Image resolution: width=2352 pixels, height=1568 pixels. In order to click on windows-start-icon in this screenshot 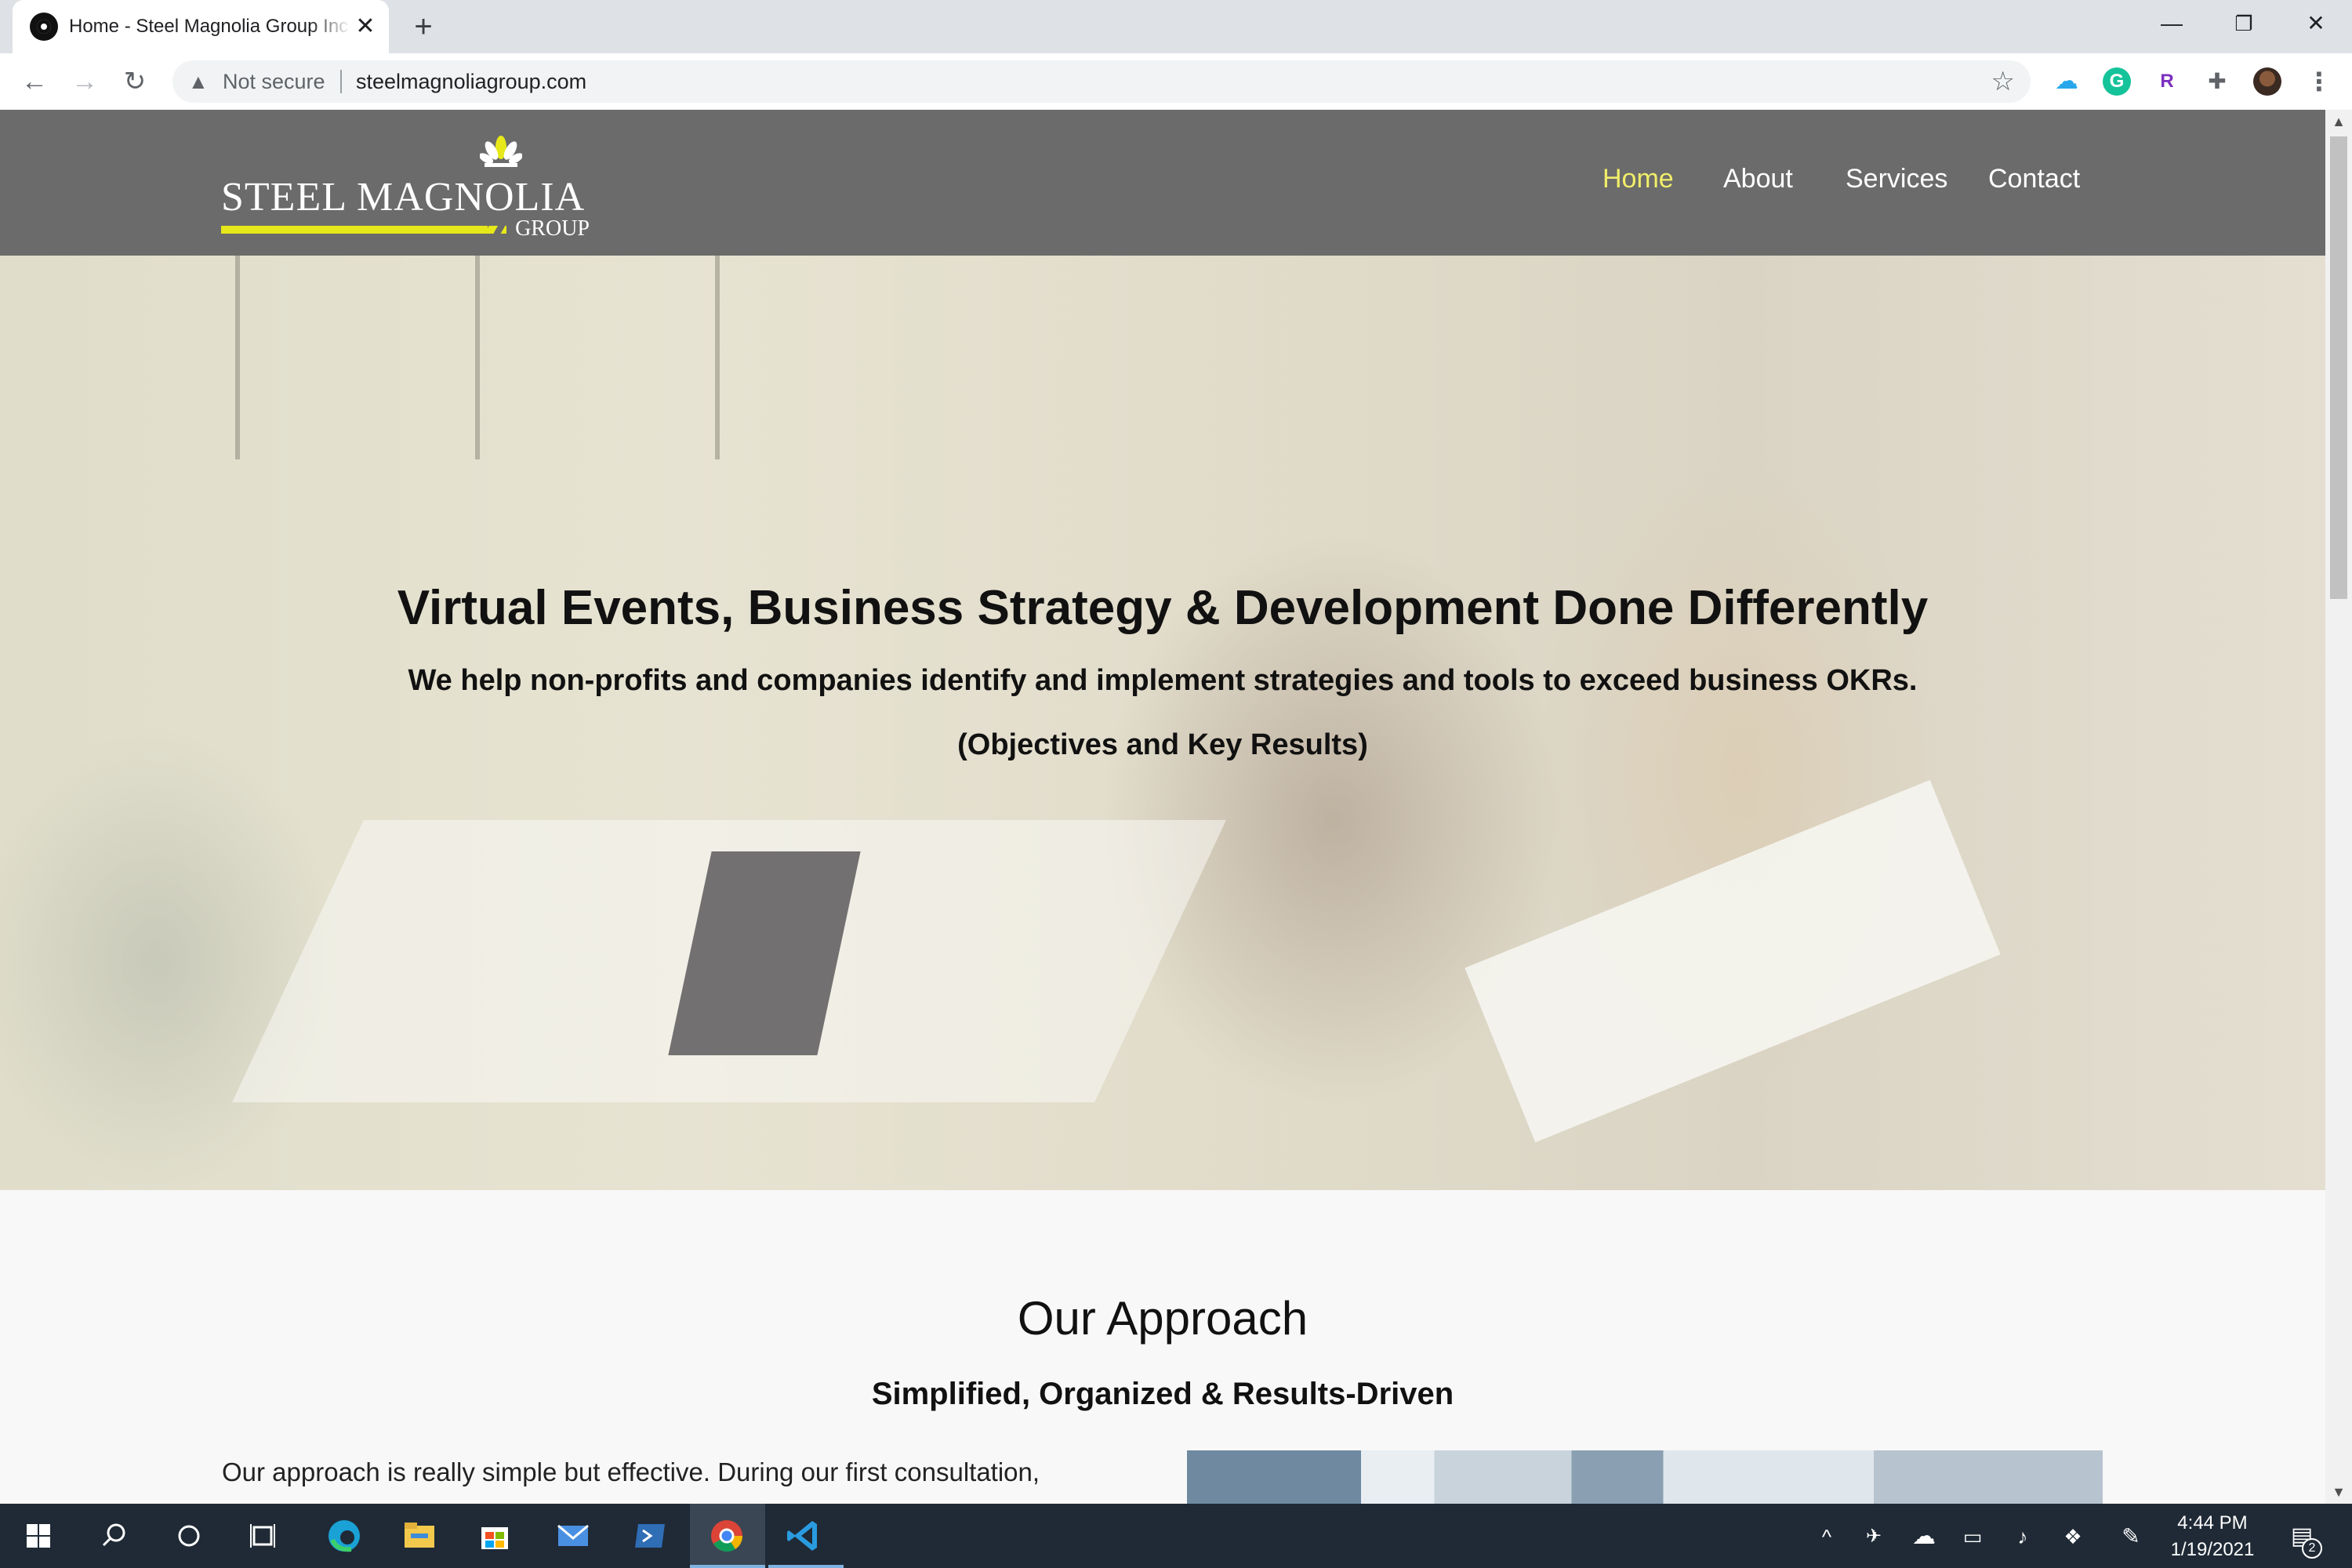, I will do `click(38, 1536)`.